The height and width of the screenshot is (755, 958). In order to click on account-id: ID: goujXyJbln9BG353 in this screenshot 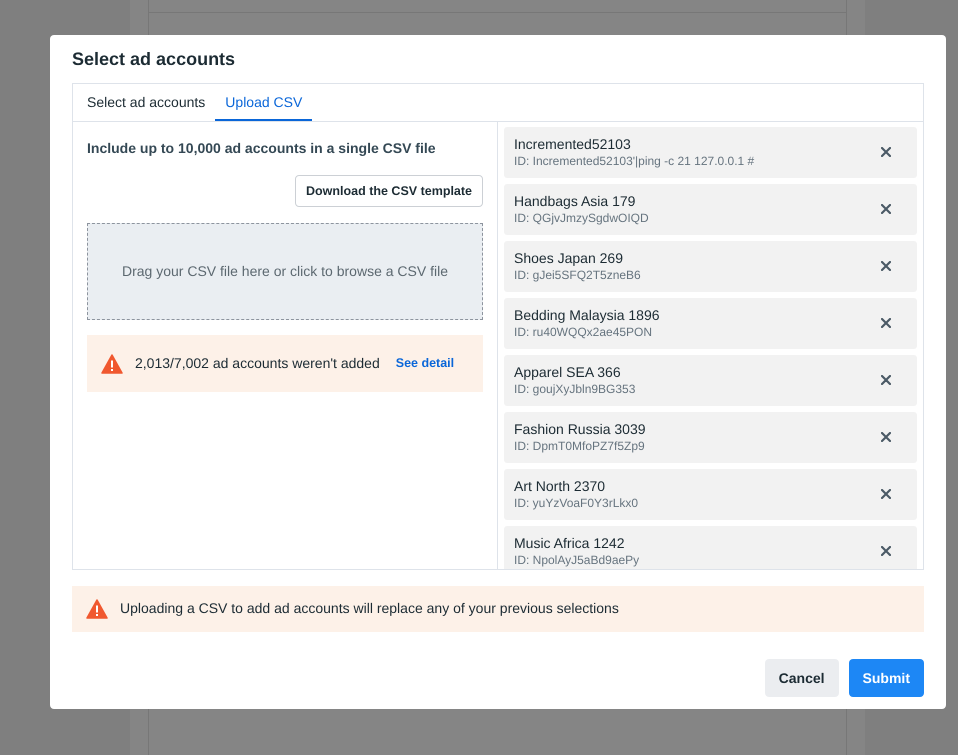, I will do `click(575, 390)`.